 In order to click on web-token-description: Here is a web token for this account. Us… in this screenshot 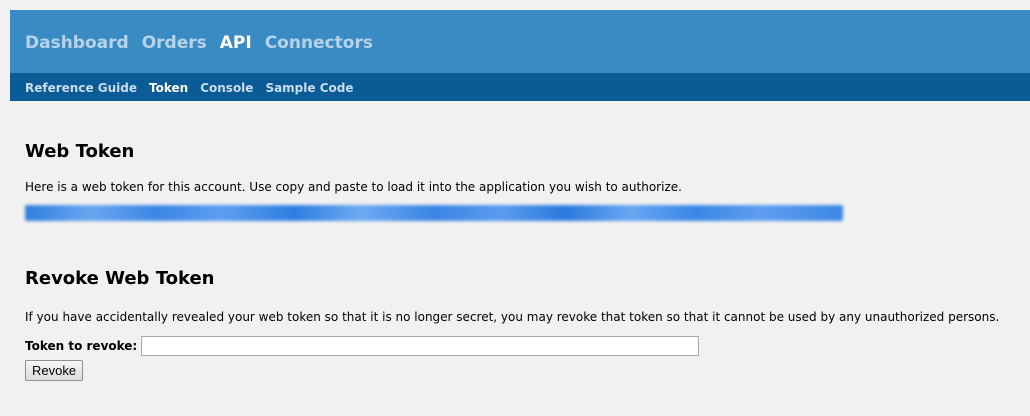, I will do `click(353, 187)`.